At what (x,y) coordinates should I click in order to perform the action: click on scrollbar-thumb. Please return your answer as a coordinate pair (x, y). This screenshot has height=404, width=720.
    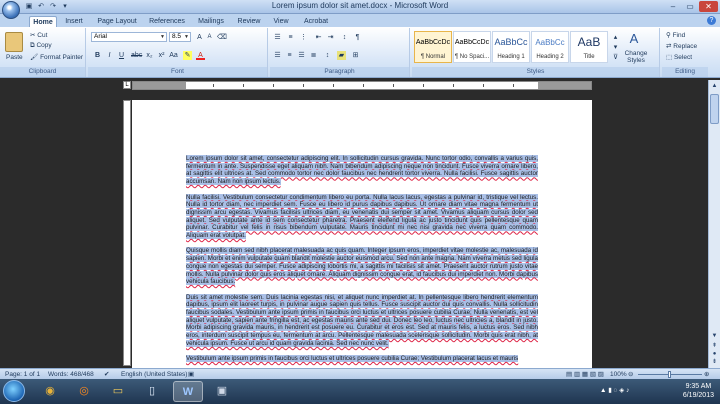
    Looking at the image, I should click on (714, 109).